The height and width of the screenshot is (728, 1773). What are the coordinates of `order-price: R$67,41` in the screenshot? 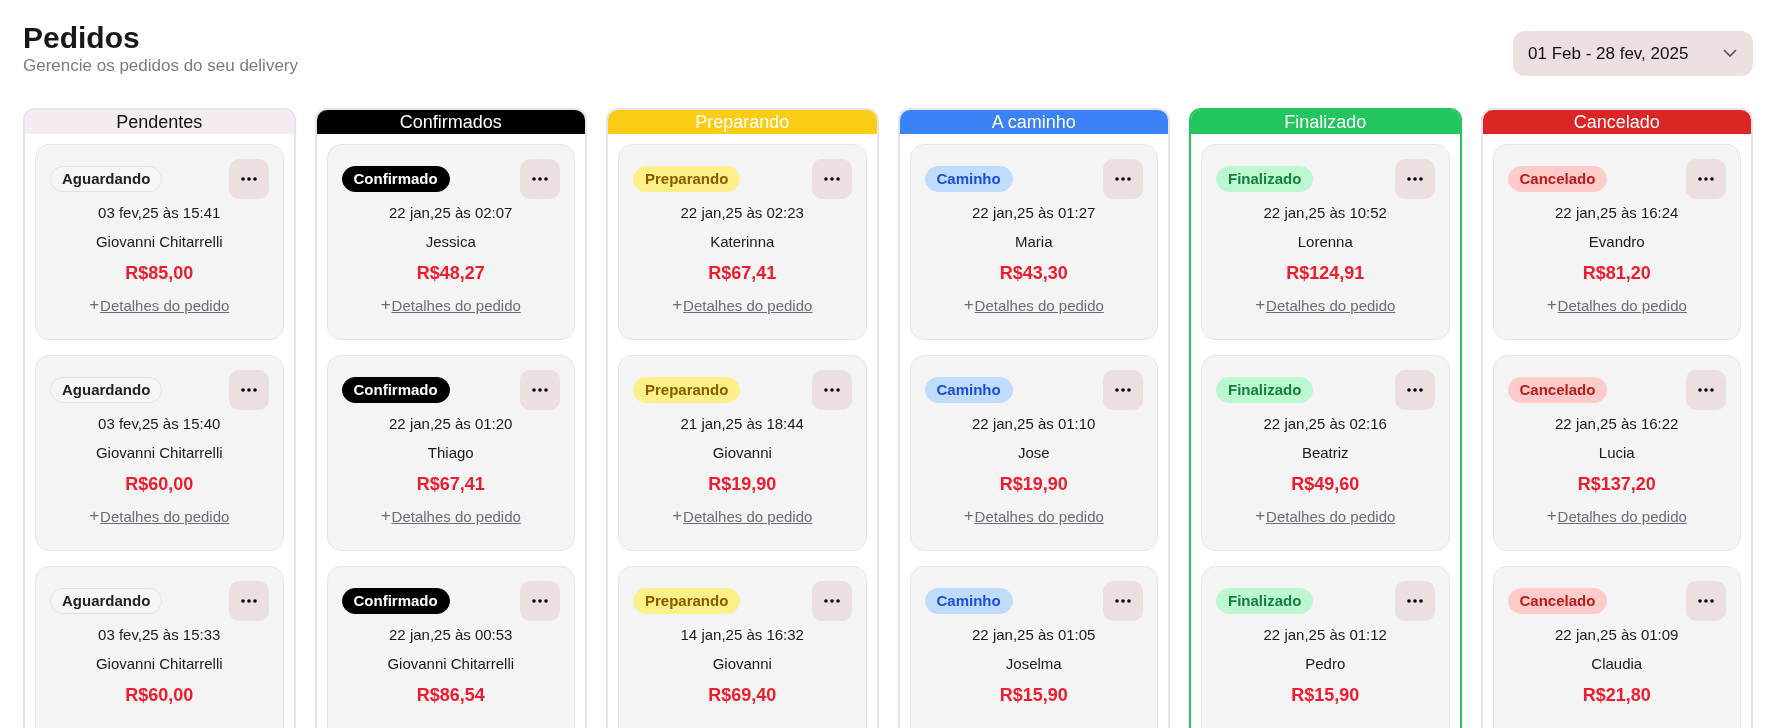 It's located at (742, 273).